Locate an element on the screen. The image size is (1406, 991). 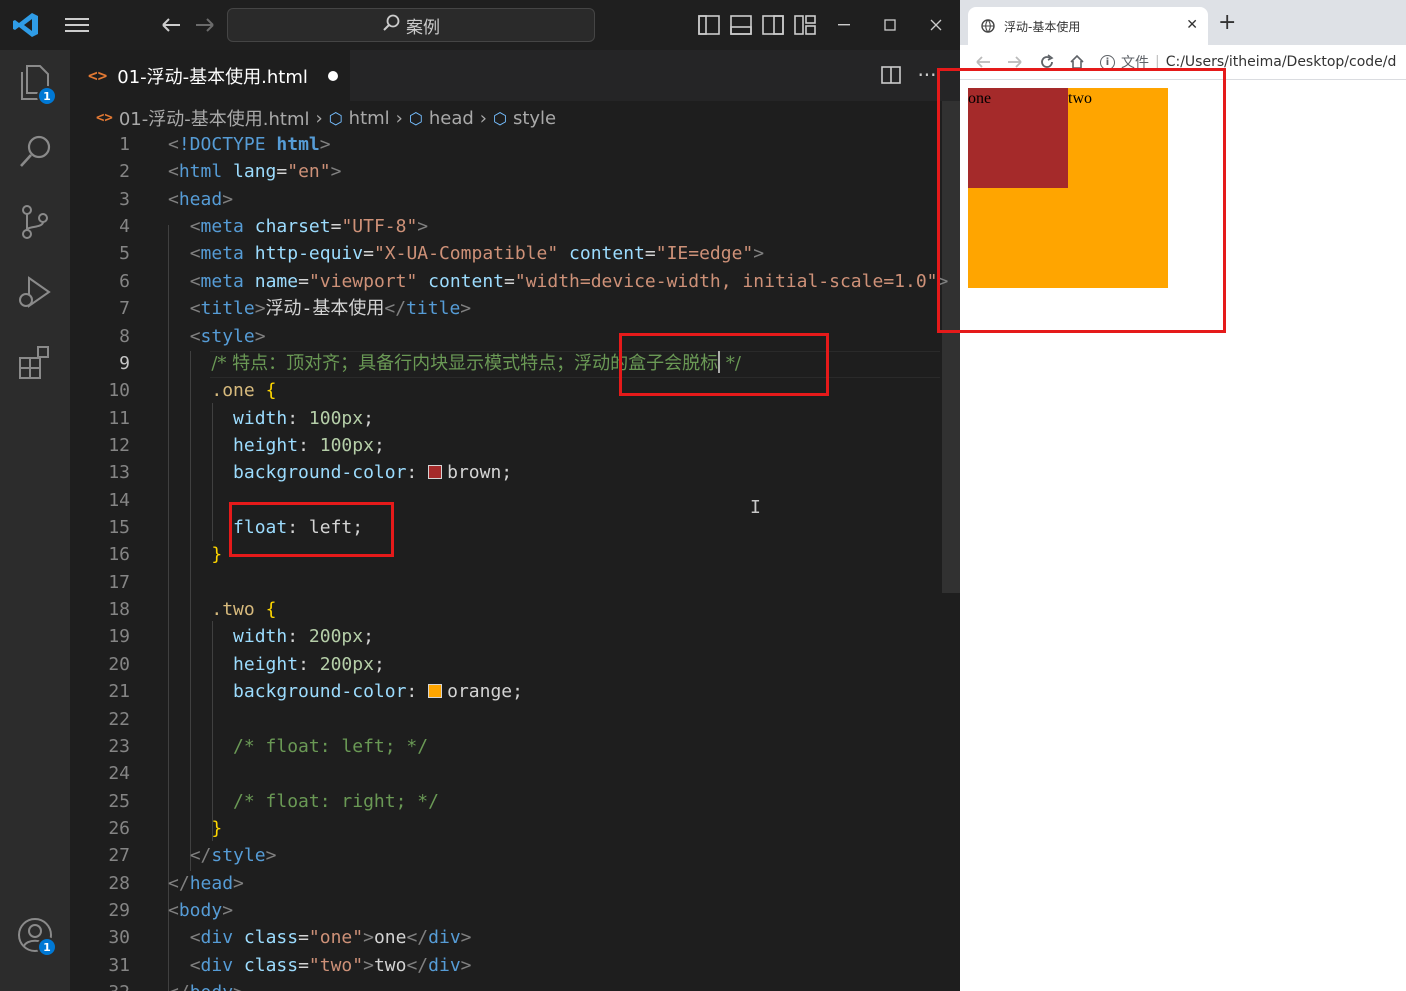
command-center-search: 案例 is located at coordinates (411, 25).